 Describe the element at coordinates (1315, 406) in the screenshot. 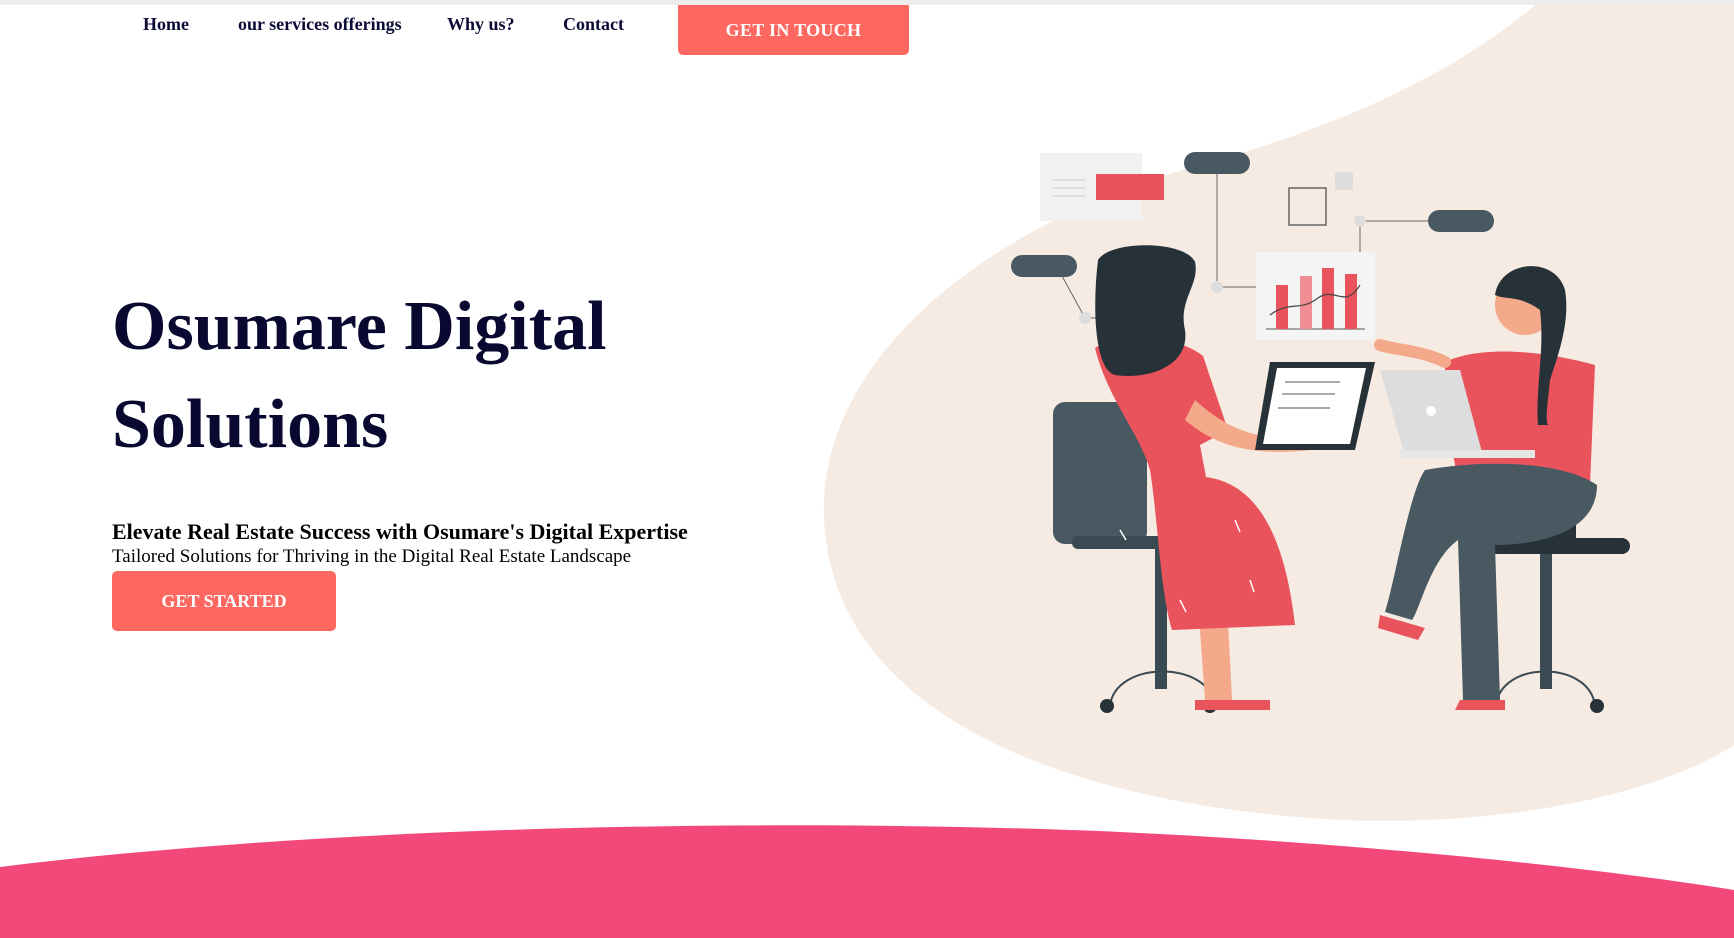

I see `tablet-device` at that location.